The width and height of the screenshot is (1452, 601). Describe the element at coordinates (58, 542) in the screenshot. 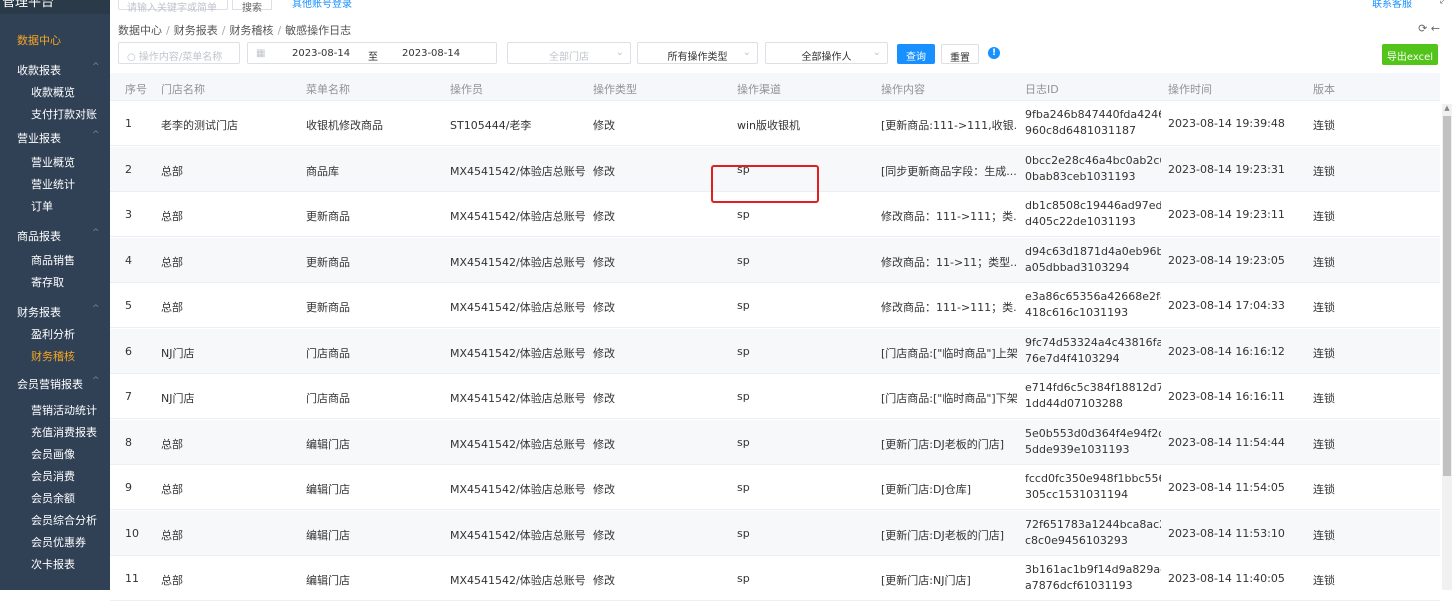

I see `sidebar-item: 会员优惠券` at that location.